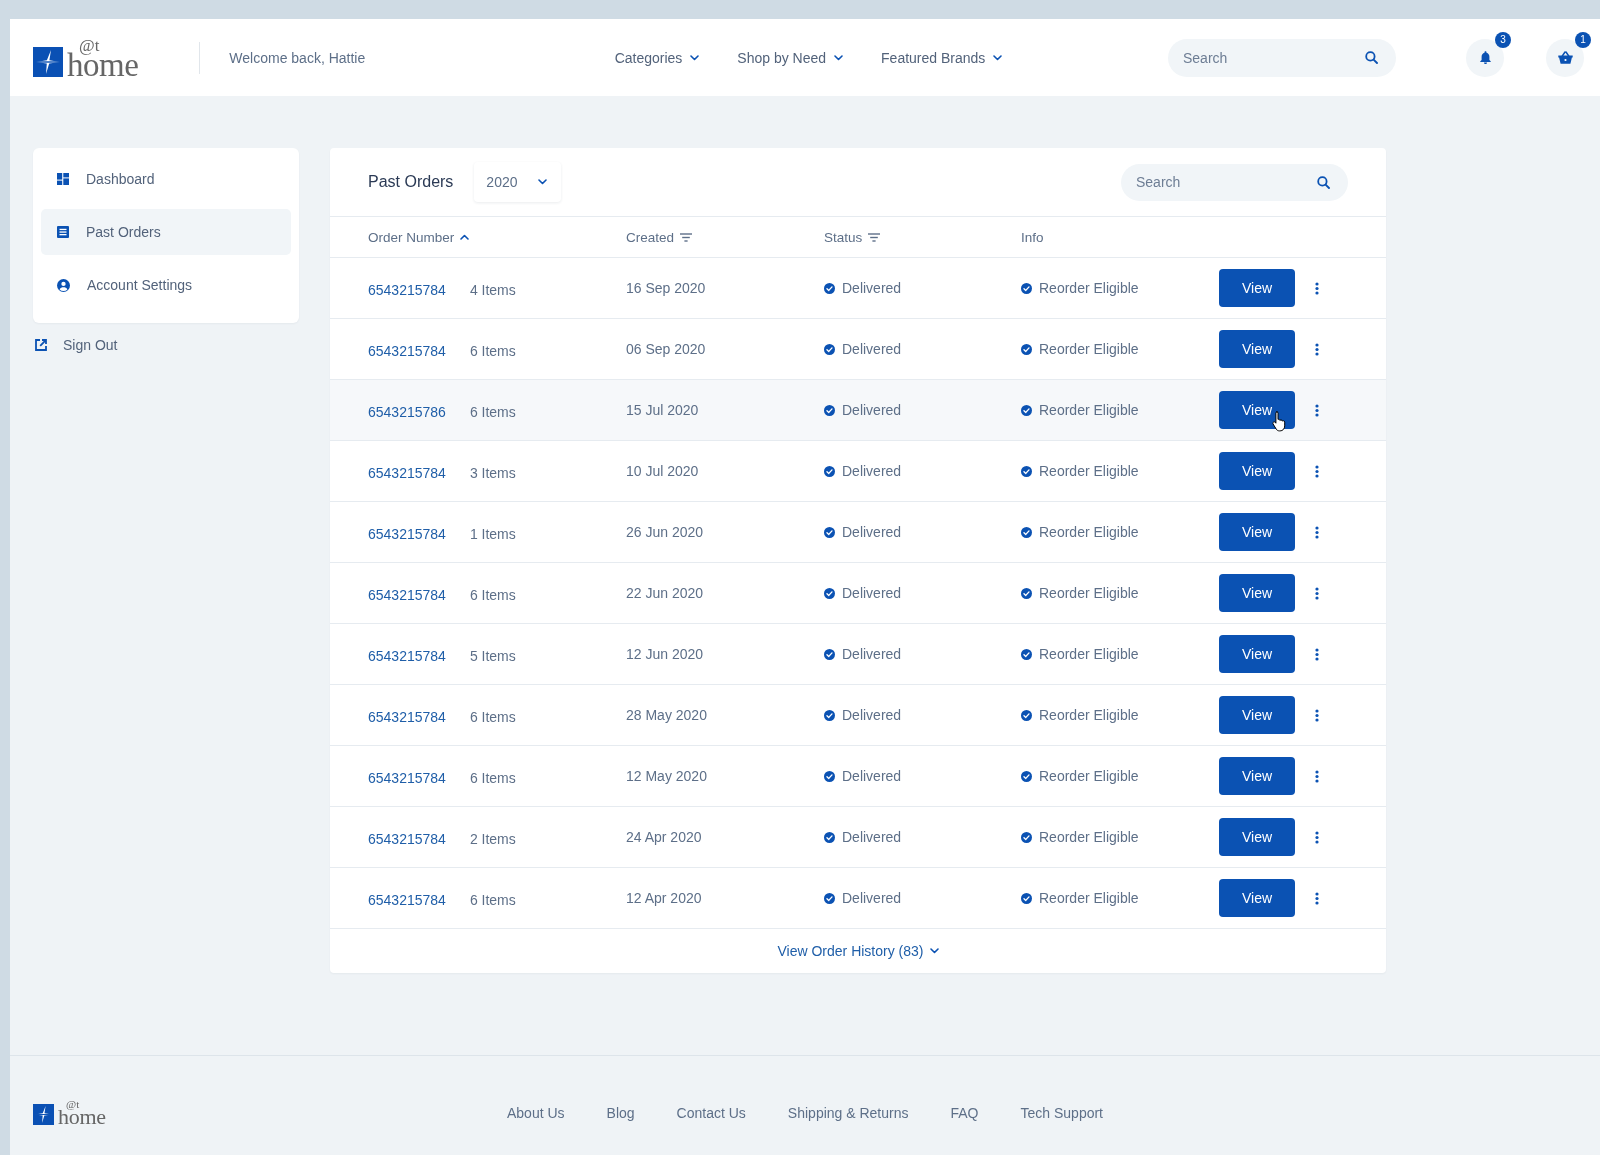 The image size is (1600, 1155). Describe the element at coordinates (964, 1112) in the screenshot. I see `footer-link: FAQ` at that location.